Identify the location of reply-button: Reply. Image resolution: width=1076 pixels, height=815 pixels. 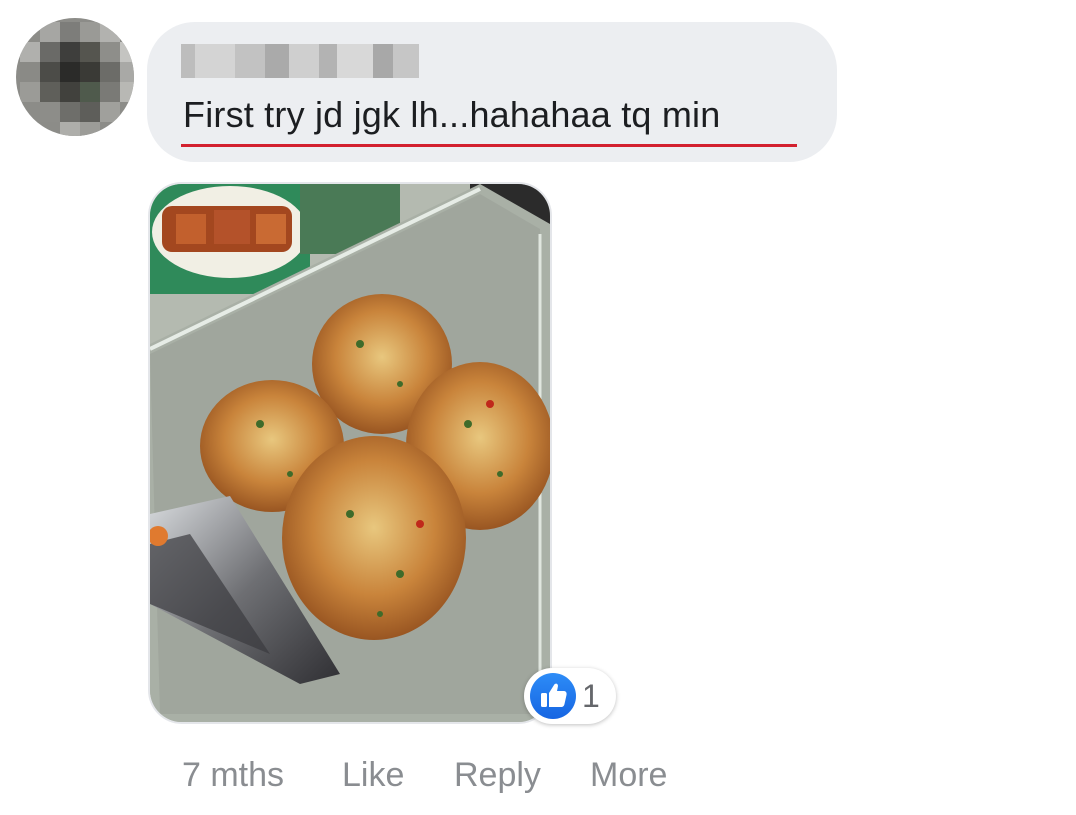
(497, 775).